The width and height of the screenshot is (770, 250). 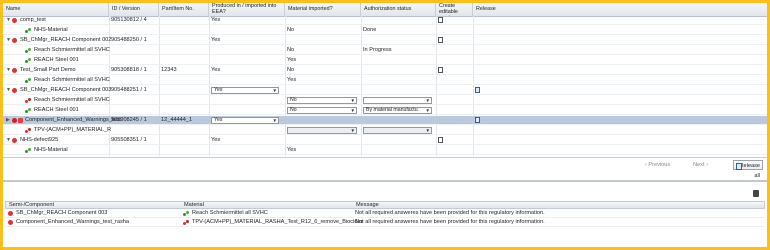 I want to click on table-row: TPV-(ACM+PP)_MATERIAL_R ▼ ▼, so click(x=385, y=130).